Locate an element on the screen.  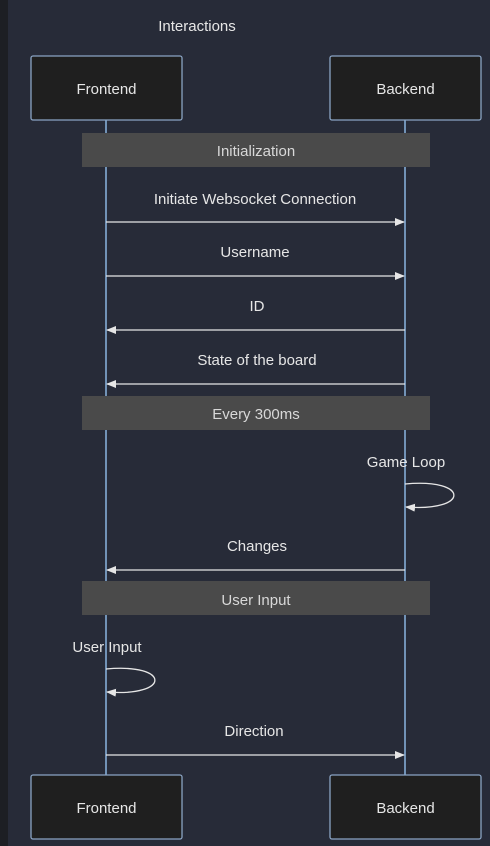
backend-label-bottom: Backend is located at coordinates (405, 808).